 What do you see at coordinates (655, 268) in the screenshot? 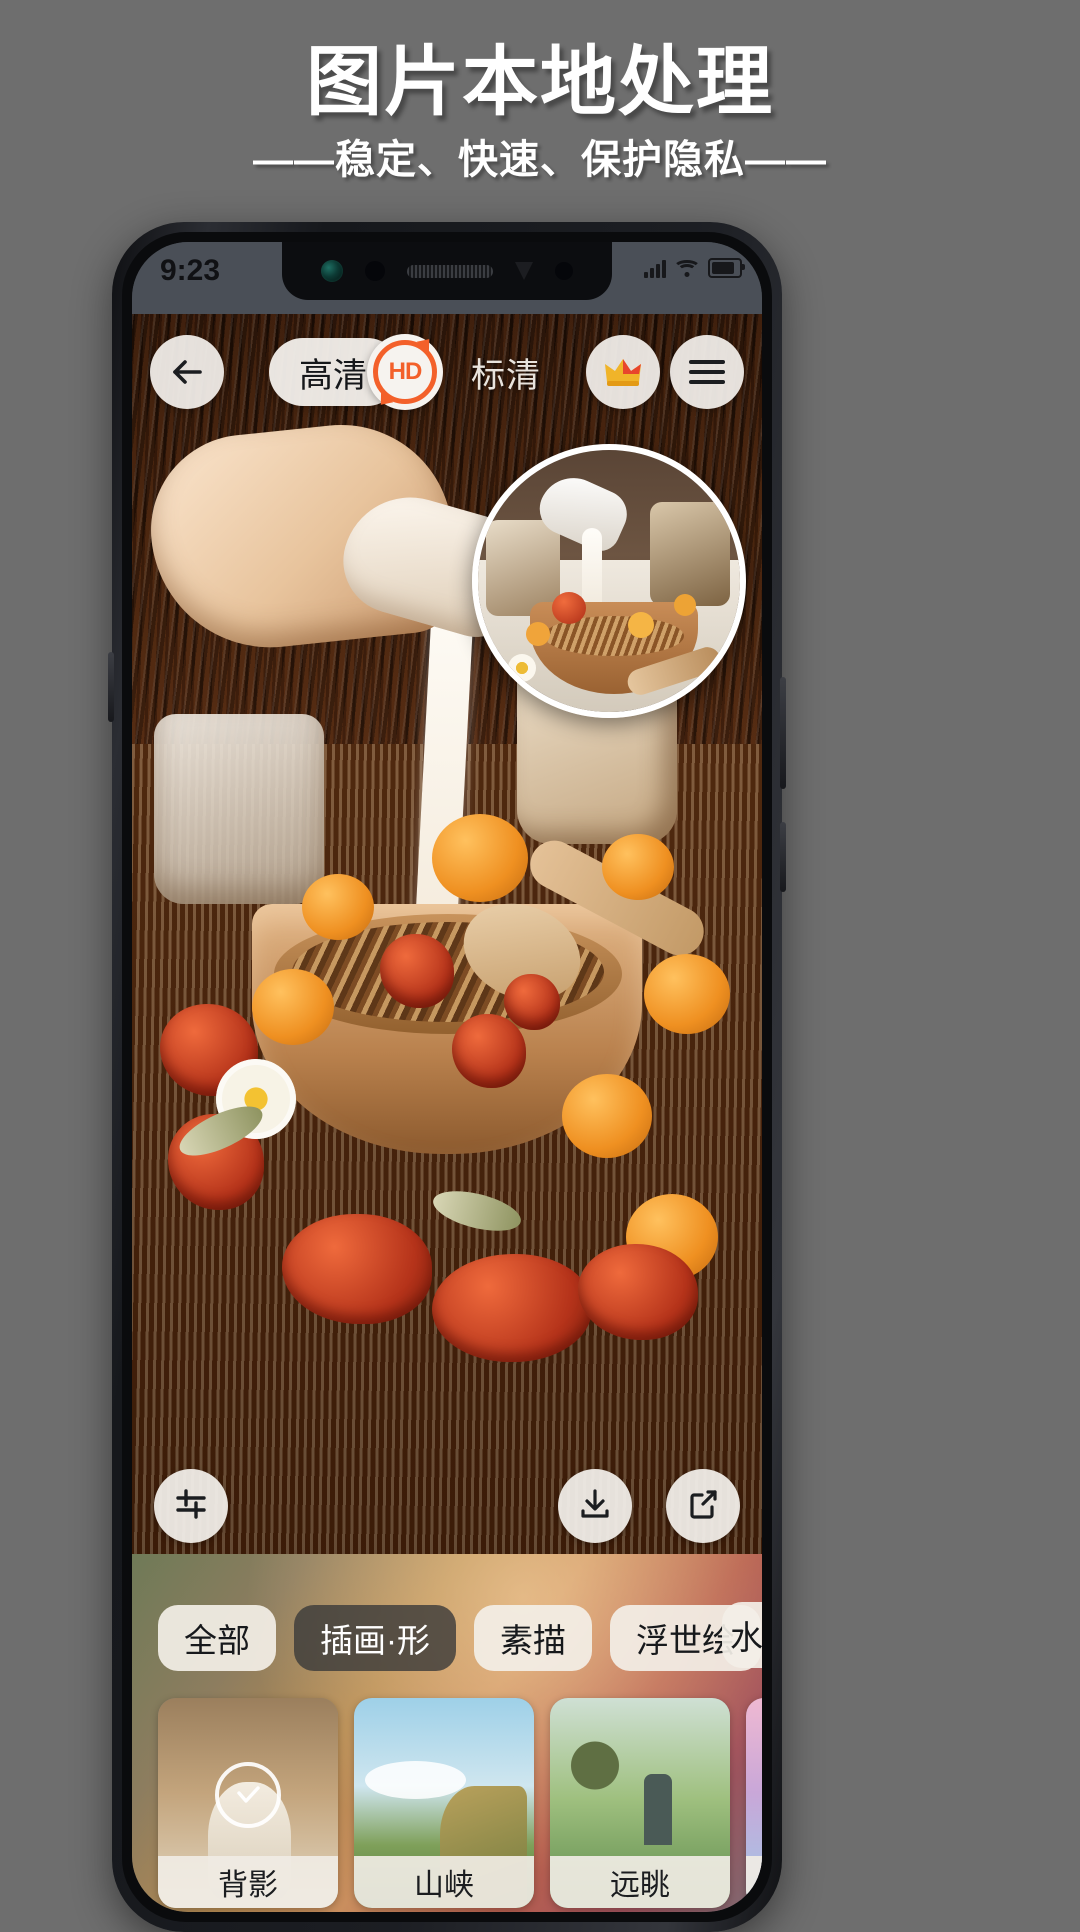
I see `signal-icon` at bounding box center [655, 268].